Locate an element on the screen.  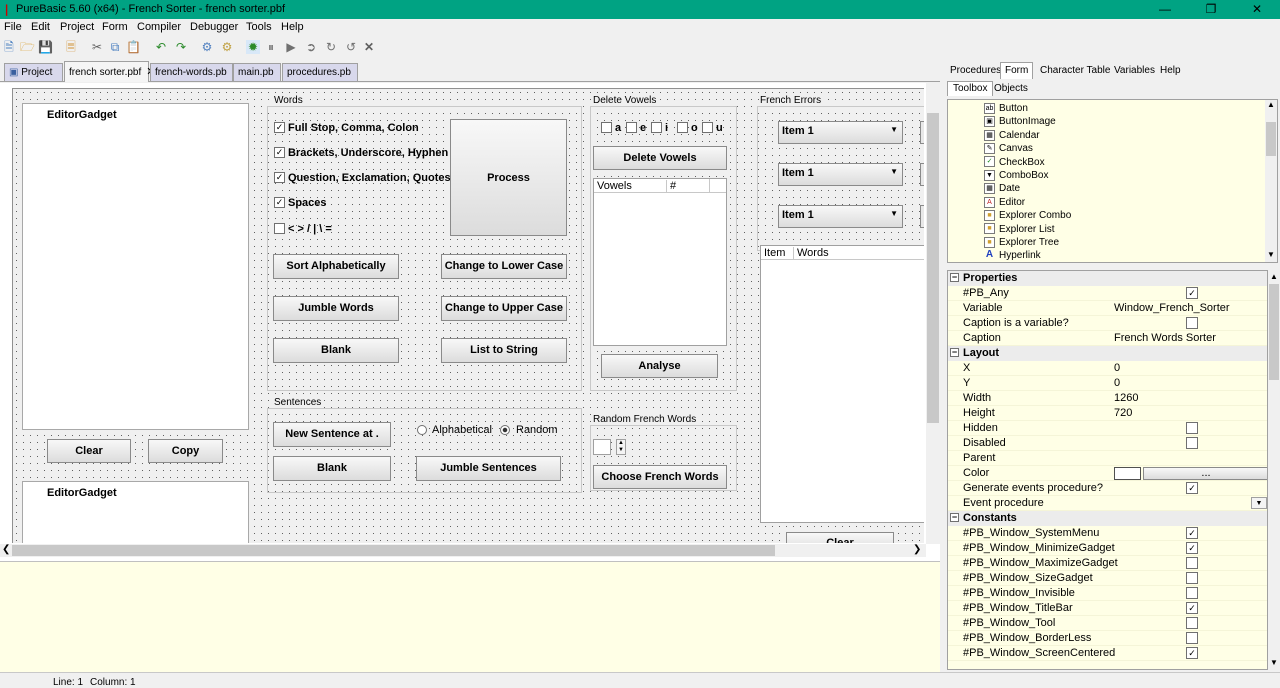
toolbox-scrollbar: ▲ ▼ is located at coordinates (1271, 181).